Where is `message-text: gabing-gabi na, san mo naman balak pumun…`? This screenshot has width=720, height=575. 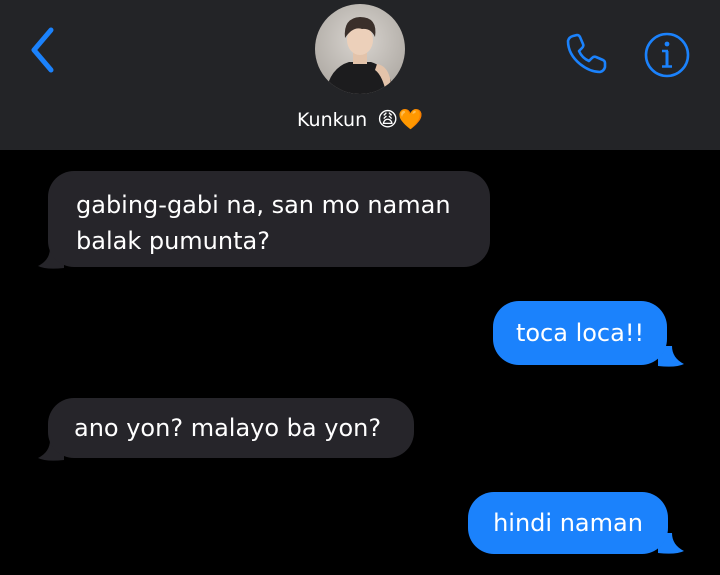
message-text: gabing-gabi na, san mo naman balak pumun… is located at coordinates (263, 223).